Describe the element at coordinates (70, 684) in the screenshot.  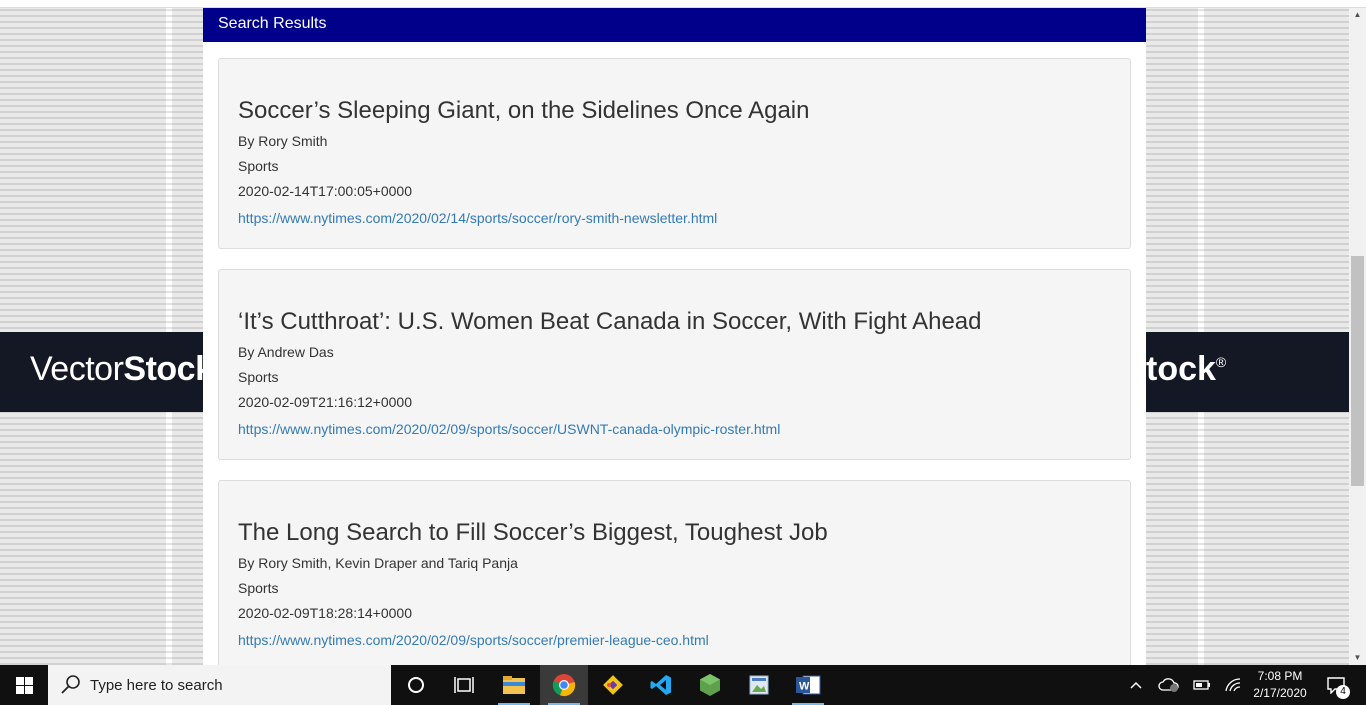
I see `search-icon` at that location.